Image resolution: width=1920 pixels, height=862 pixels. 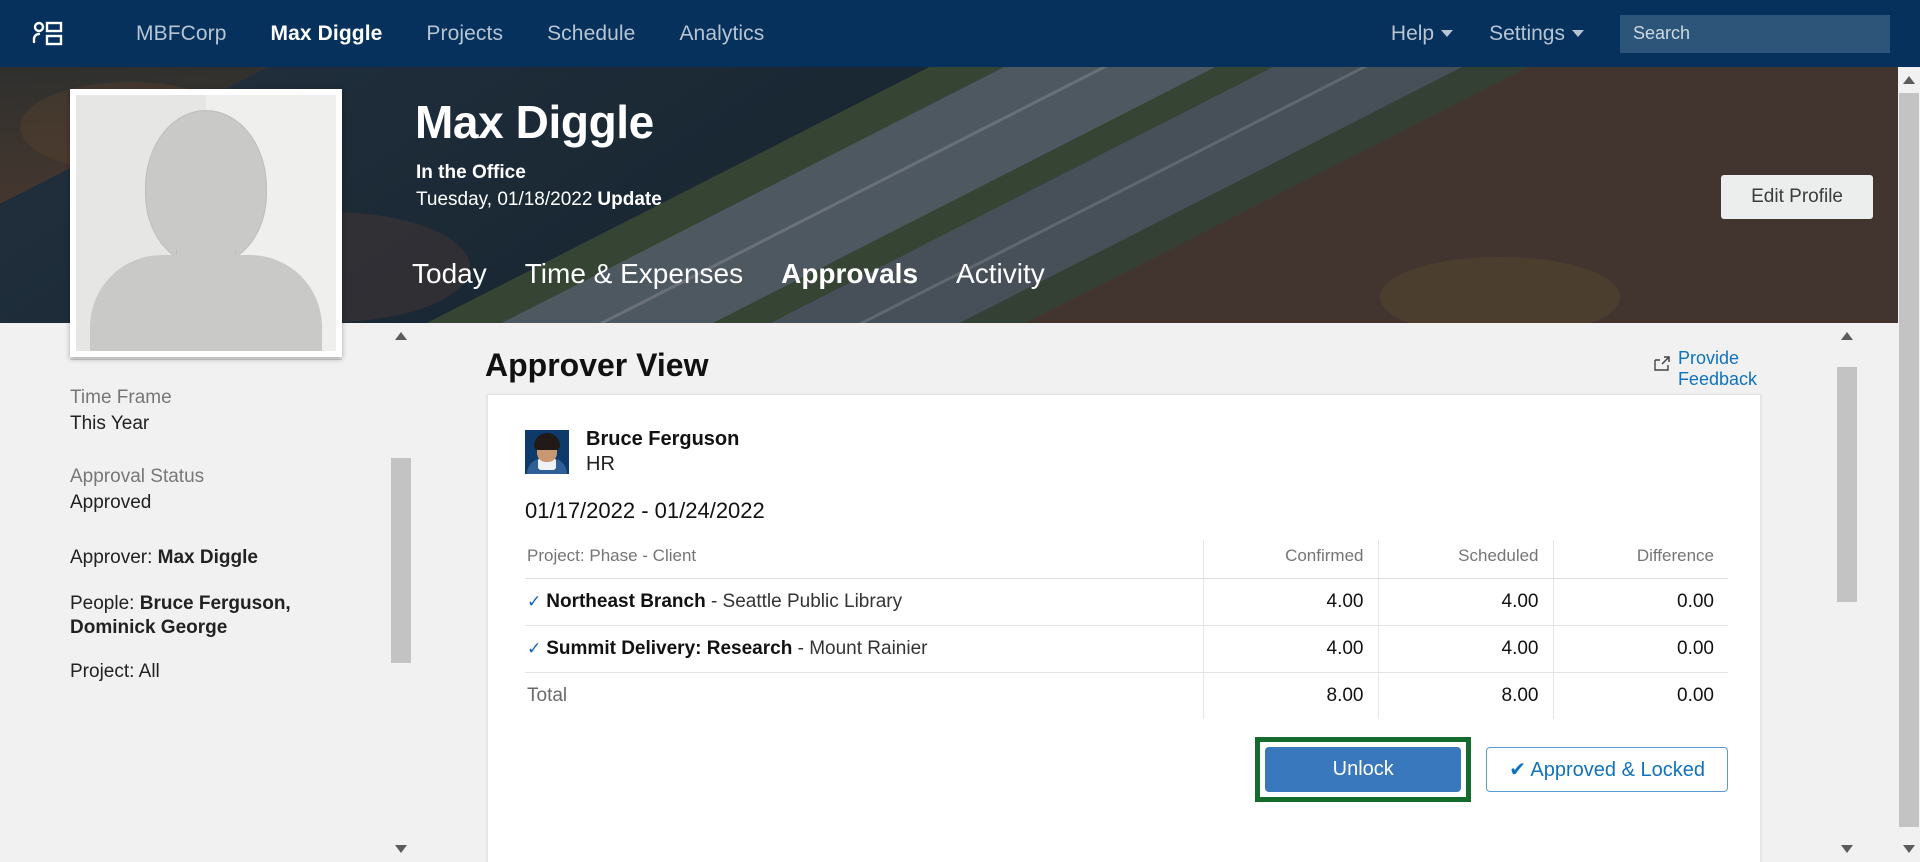 I want to click on filter-project-prefix: Project:, so click(x=104, y=672).